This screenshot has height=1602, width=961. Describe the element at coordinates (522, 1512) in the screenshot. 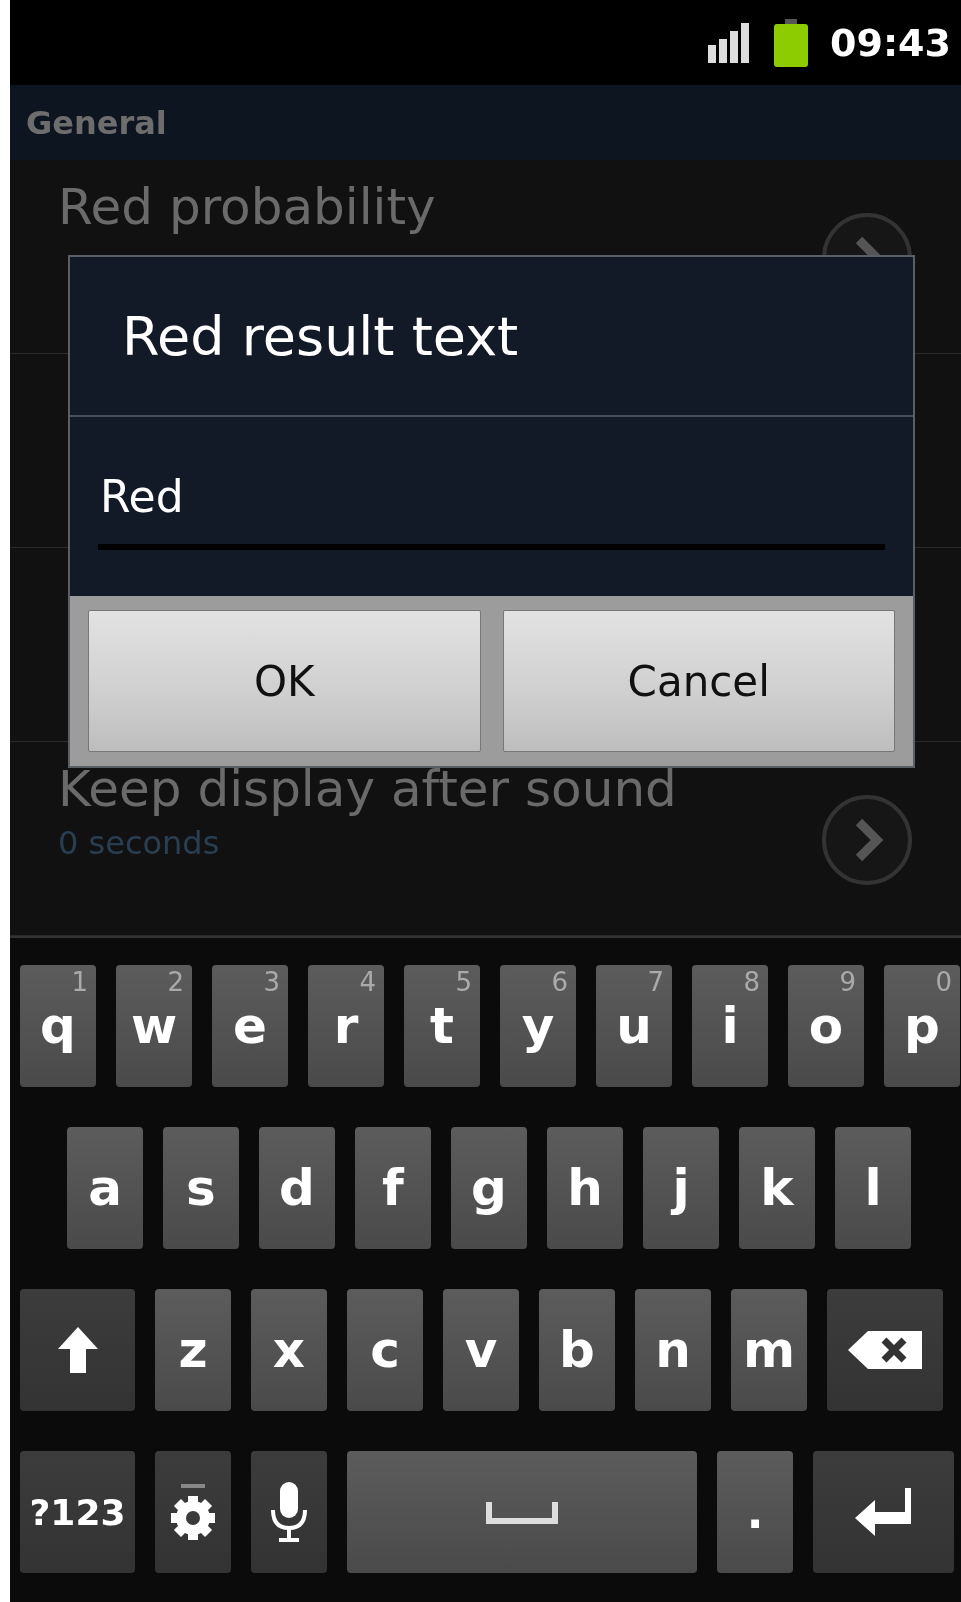

I see `space-bar-icon` at that location.